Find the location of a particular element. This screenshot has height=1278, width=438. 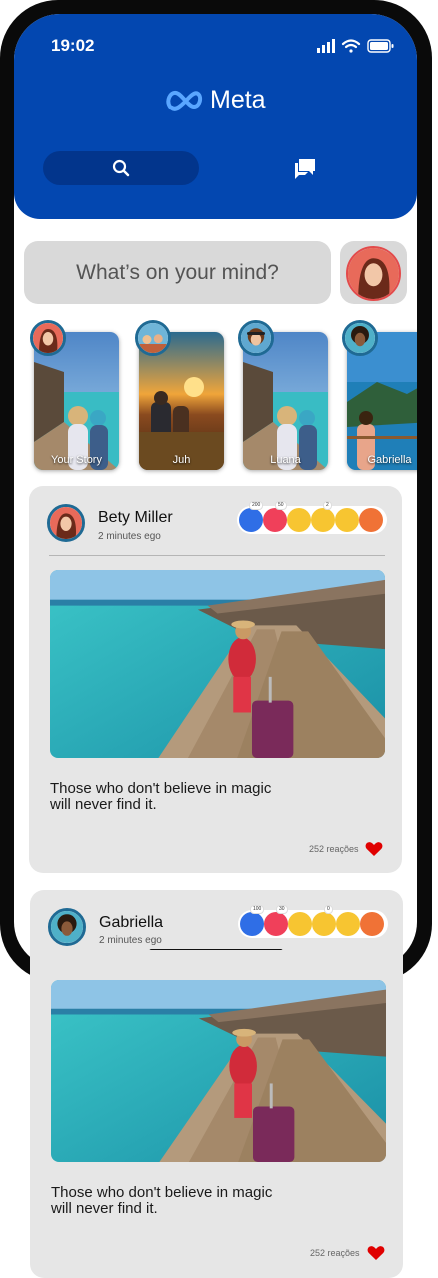

reaction-count: 2 is located at coordinates (327, 505).